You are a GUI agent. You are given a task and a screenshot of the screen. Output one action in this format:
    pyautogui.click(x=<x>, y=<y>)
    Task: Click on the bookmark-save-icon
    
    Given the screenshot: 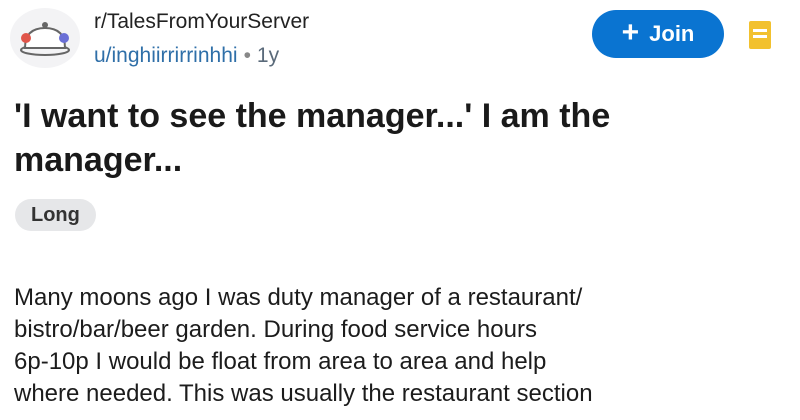 What is the action you would take?
    pyautogui.click(x=760, y=35)
    